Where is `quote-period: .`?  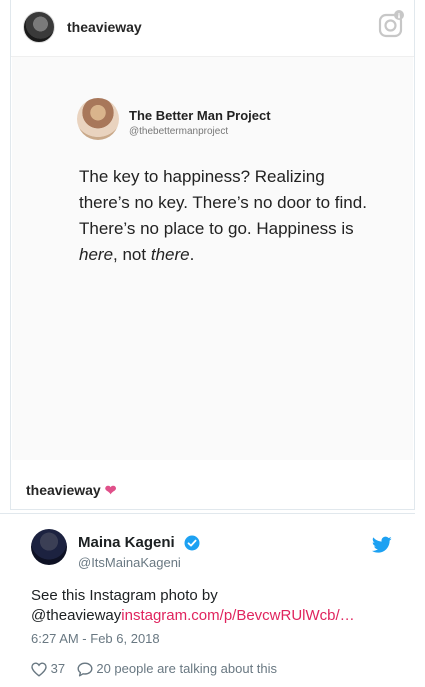 quote-period: . is located at coordinates (192, 254).